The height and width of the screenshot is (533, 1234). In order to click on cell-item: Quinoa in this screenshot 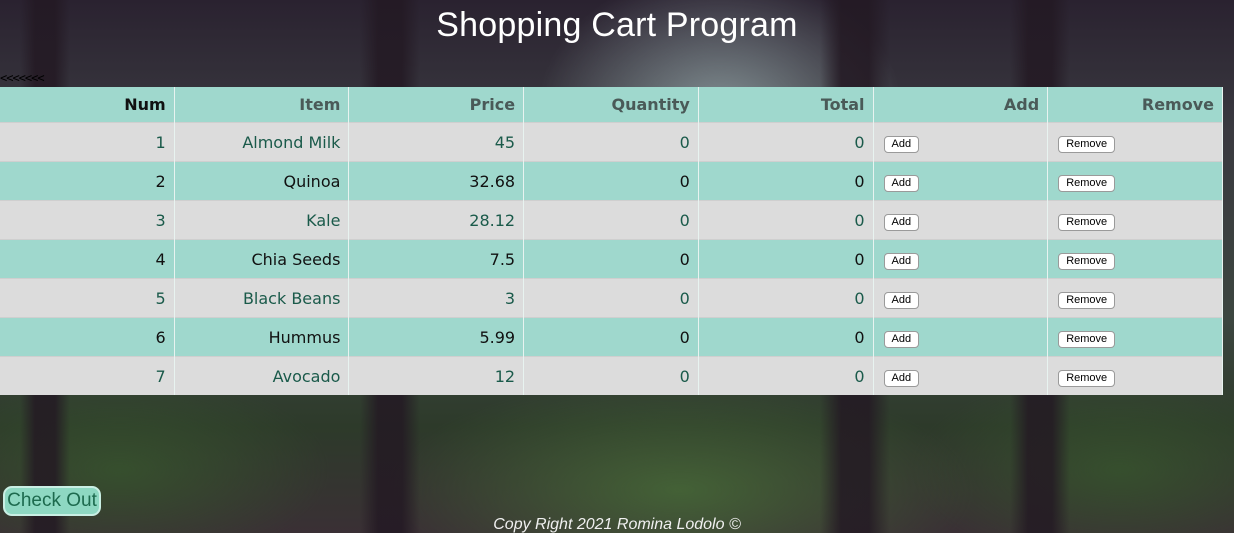, I will do `click(262, 181)`.